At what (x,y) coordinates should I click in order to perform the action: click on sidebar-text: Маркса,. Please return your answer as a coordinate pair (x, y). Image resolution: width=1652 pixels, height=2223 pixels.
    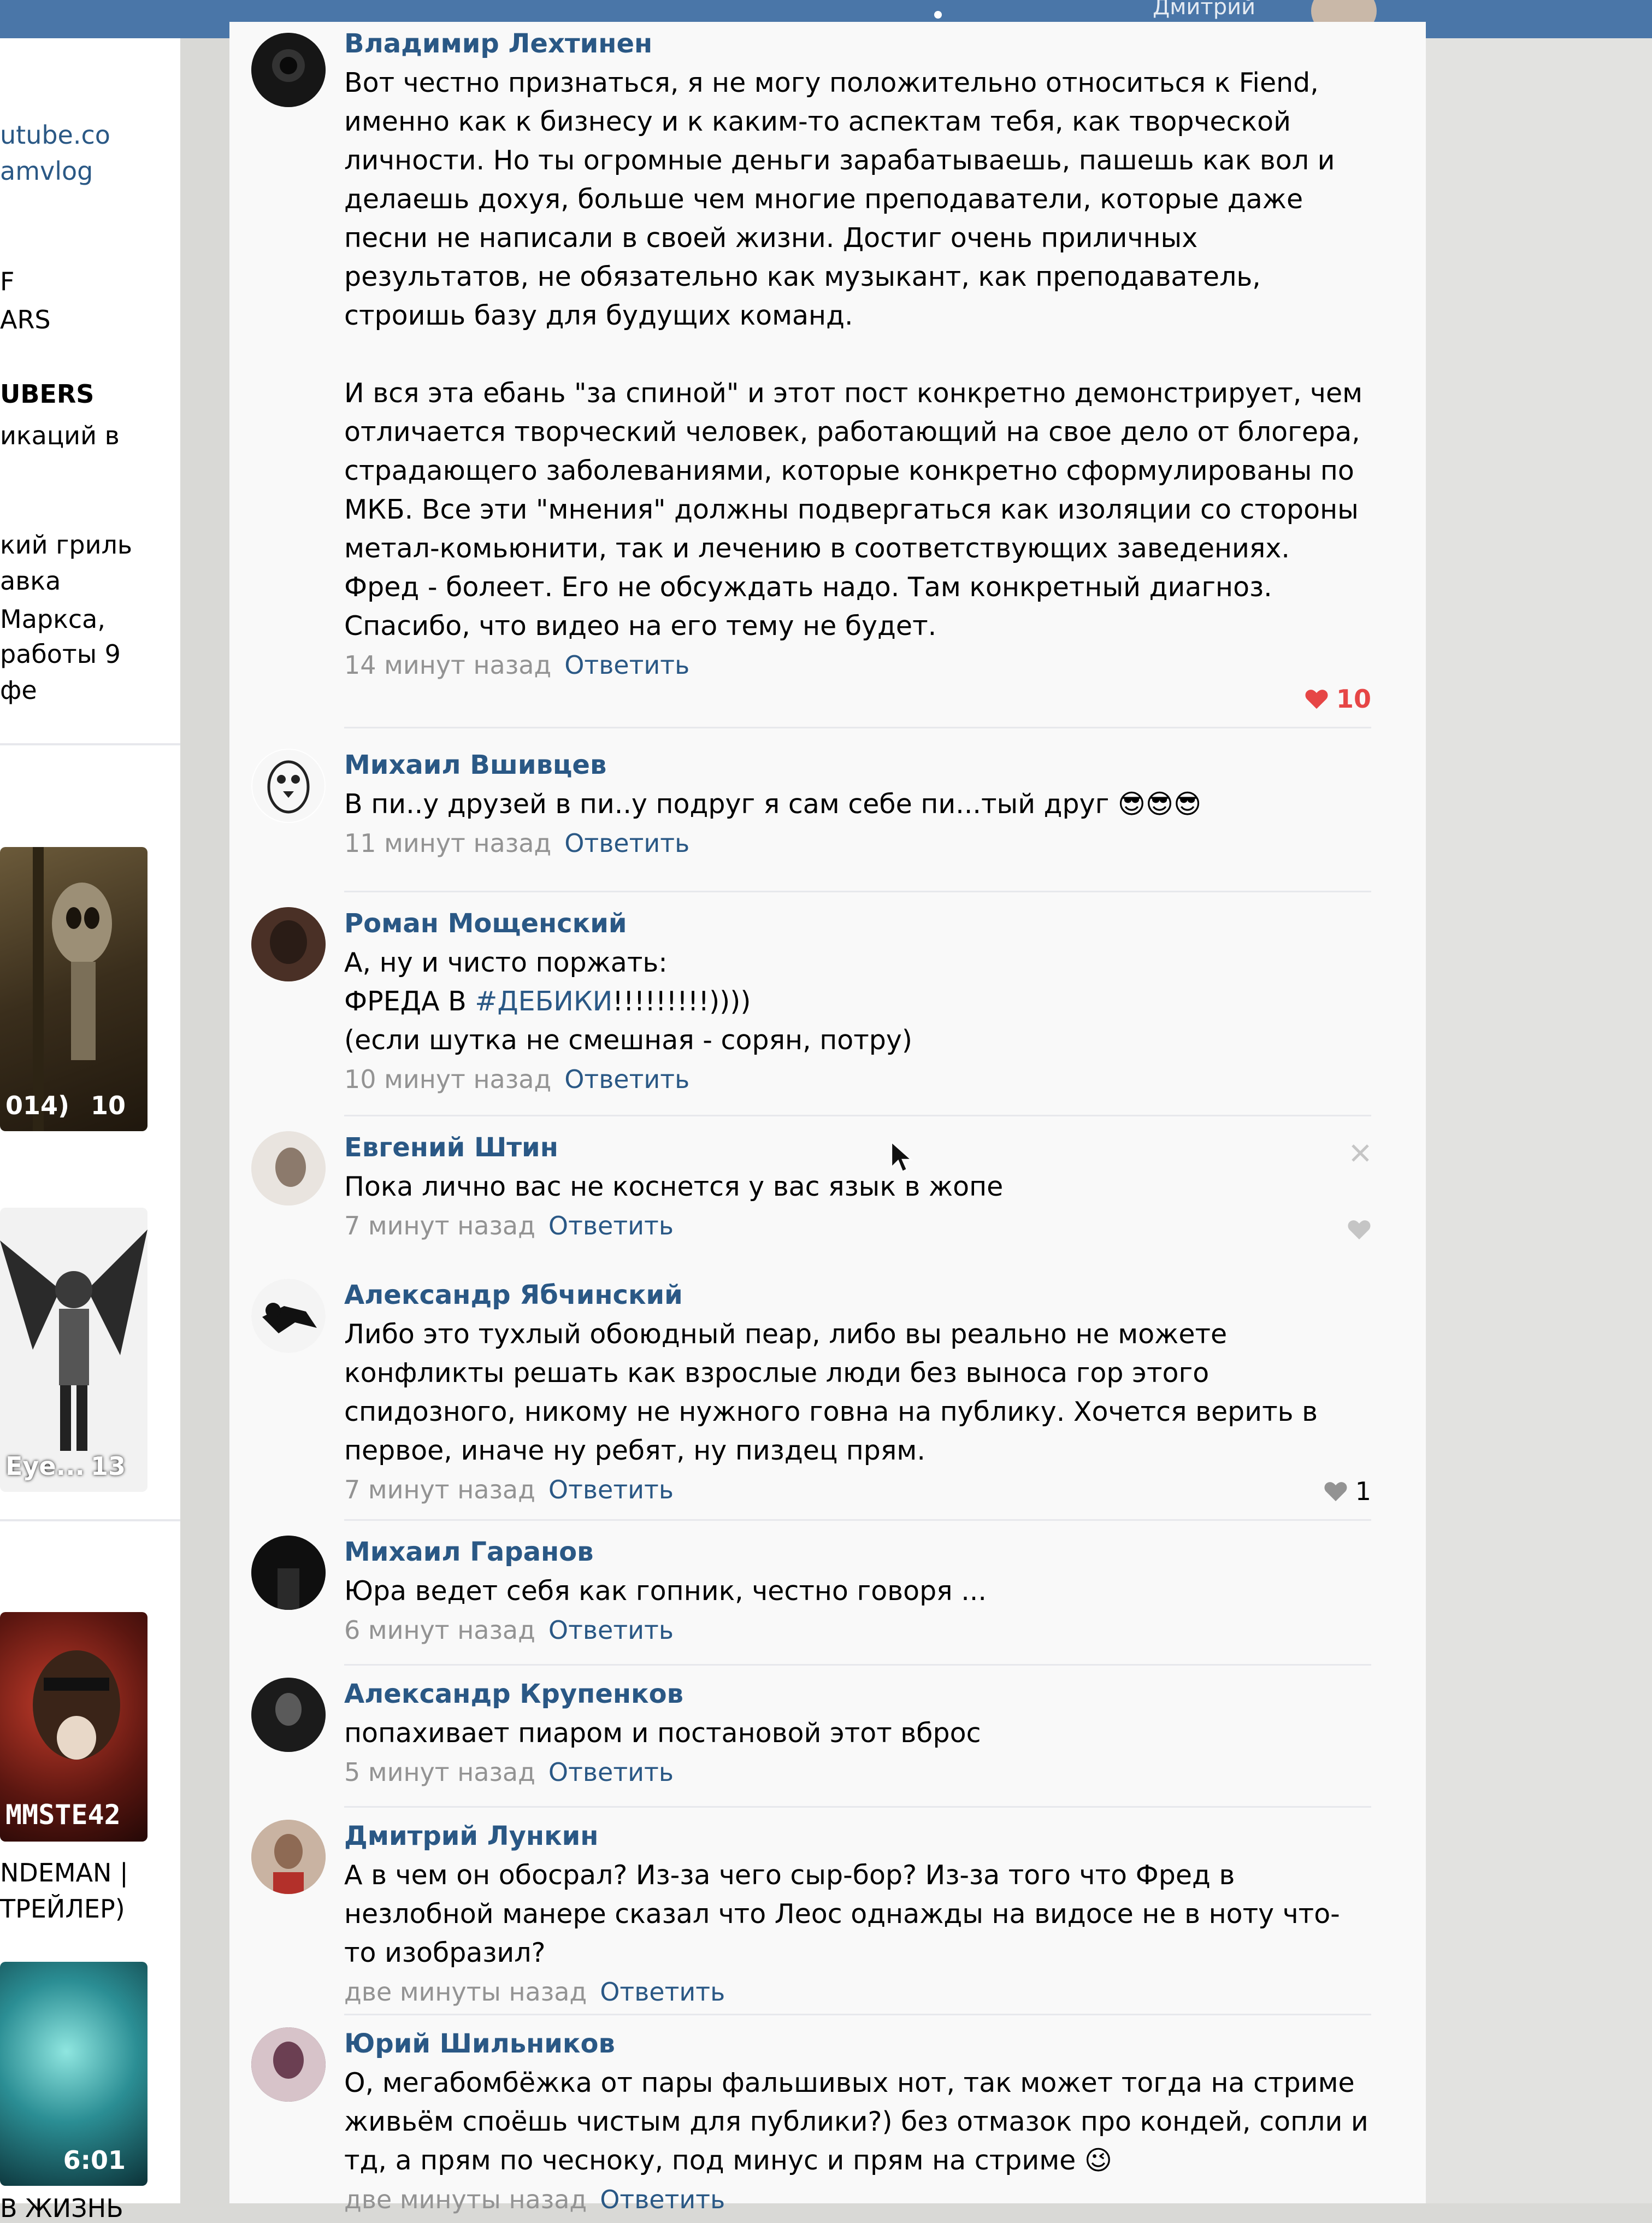
    Looking at the image, I should click on (52, 619).